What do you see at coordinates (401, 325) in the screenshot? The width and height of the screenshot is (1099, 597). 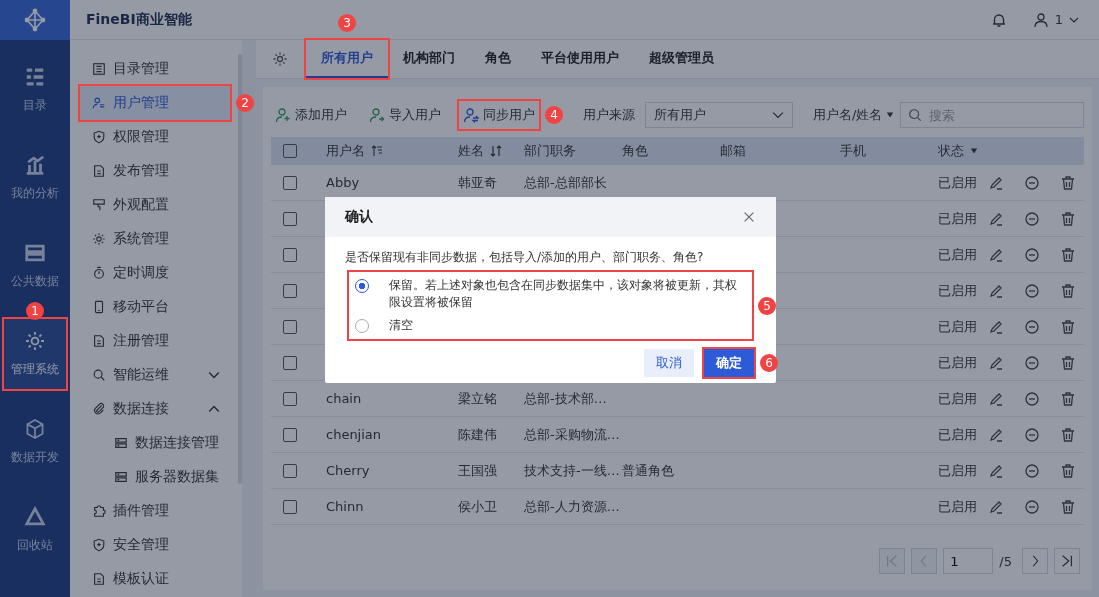 I see `option-label: 清空` at bounding box center [401, 325].